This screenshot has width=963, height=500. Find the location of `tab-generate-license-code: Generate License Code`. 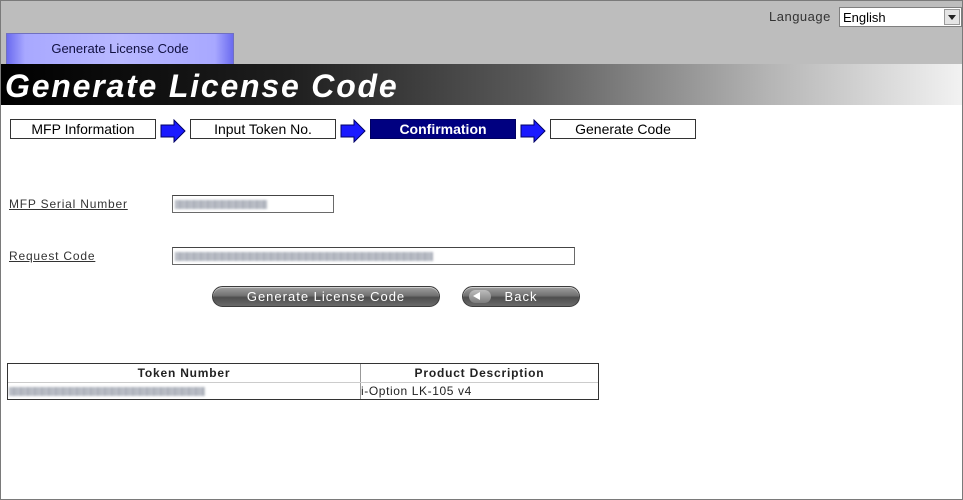

tab-generate-license-code: Generate License Code is located at coordinates (120, 48).